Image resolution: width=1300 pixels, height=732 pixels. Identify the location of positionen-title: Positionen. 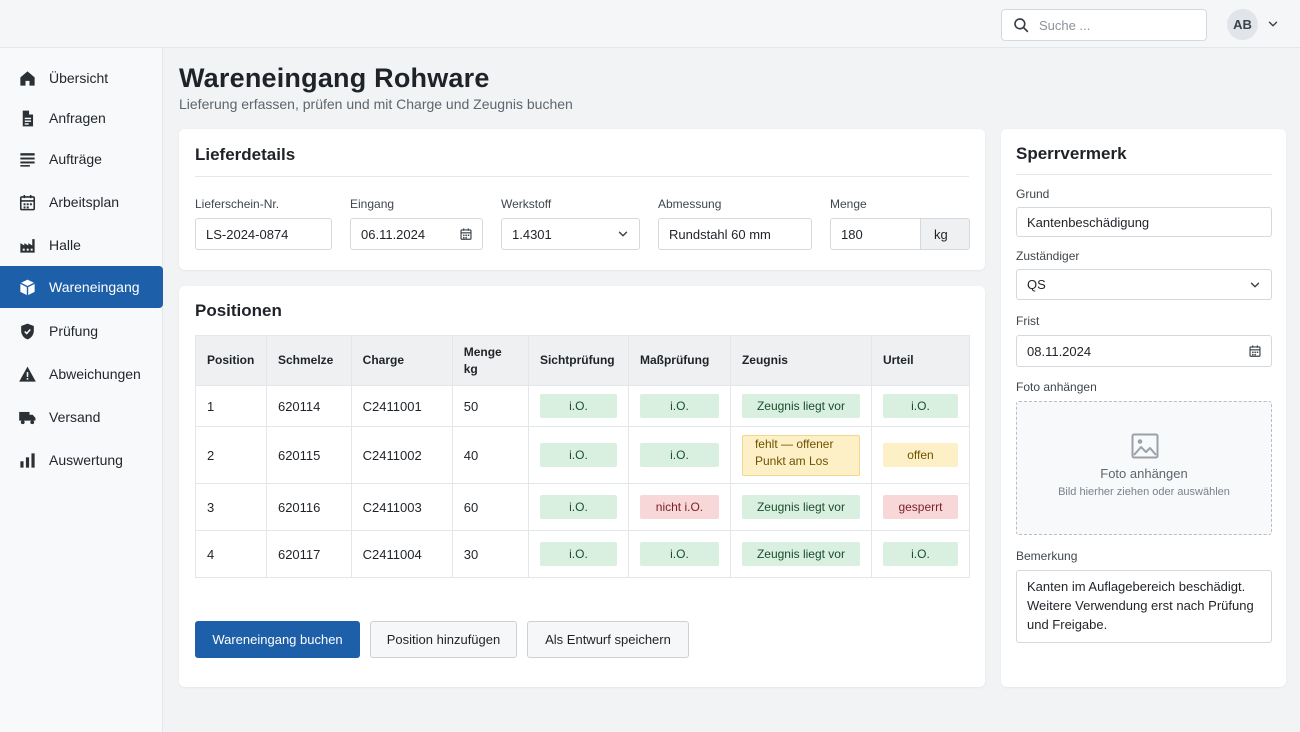
(238, 310).